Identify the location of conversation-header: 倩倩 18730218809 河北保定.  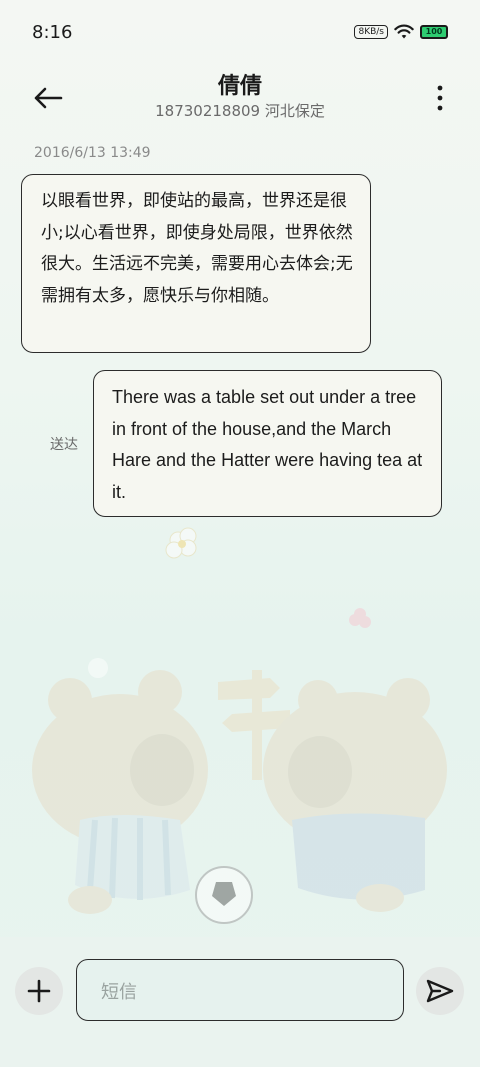
(240, 96).